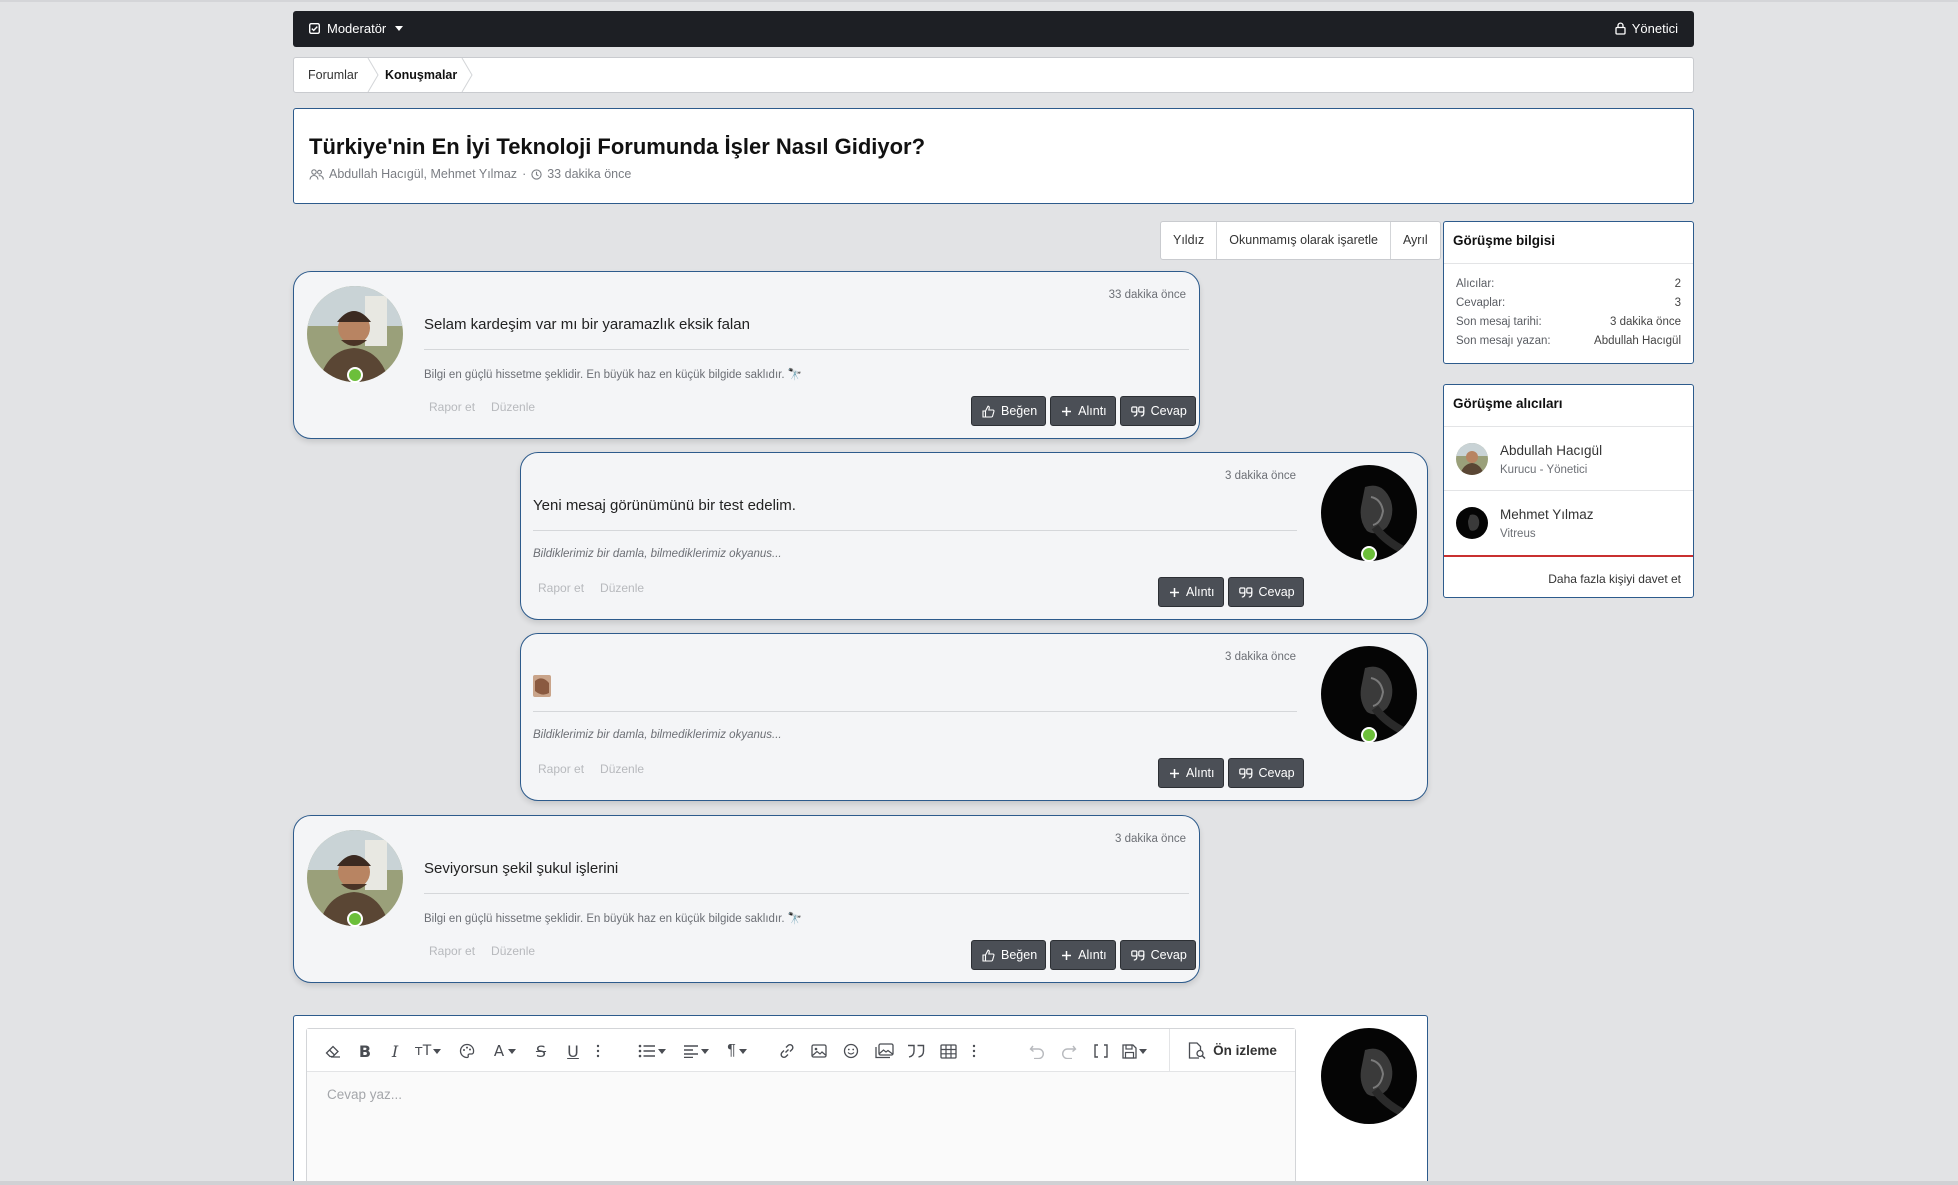 This screenshot has height=1185, width=1958. Describe the element at coordinates (1101, 1051) in the screenshot. I see `code-brackets-icon` at that location.